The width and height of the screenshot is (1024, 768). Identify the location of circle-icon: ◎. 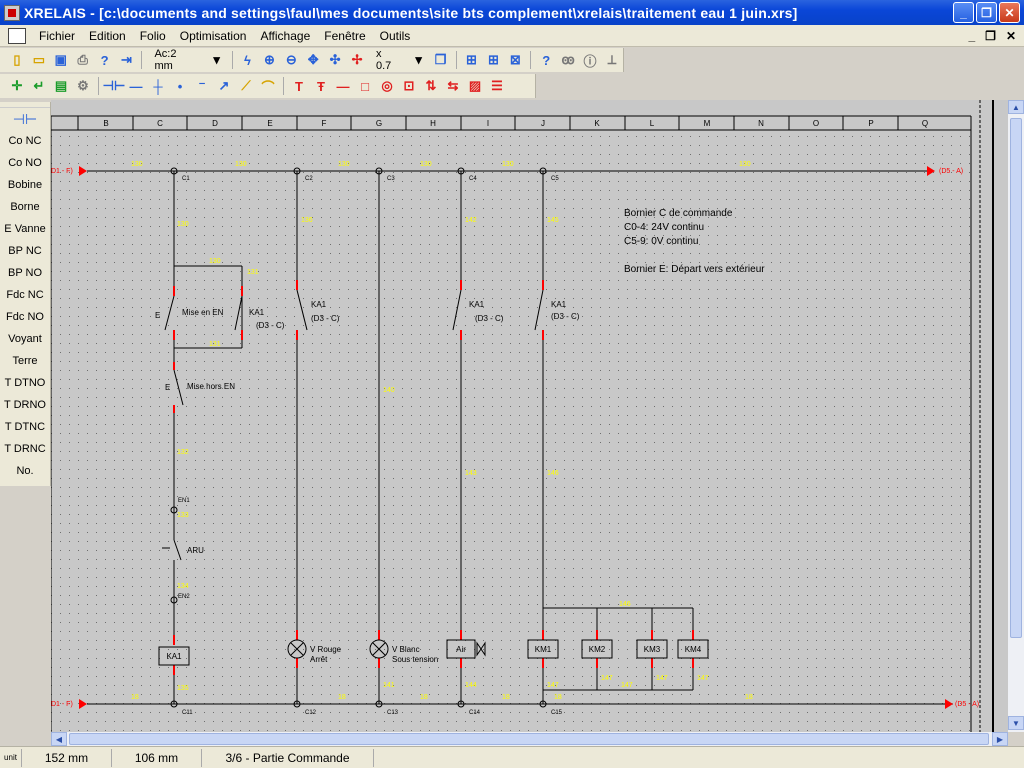
(387, 86).